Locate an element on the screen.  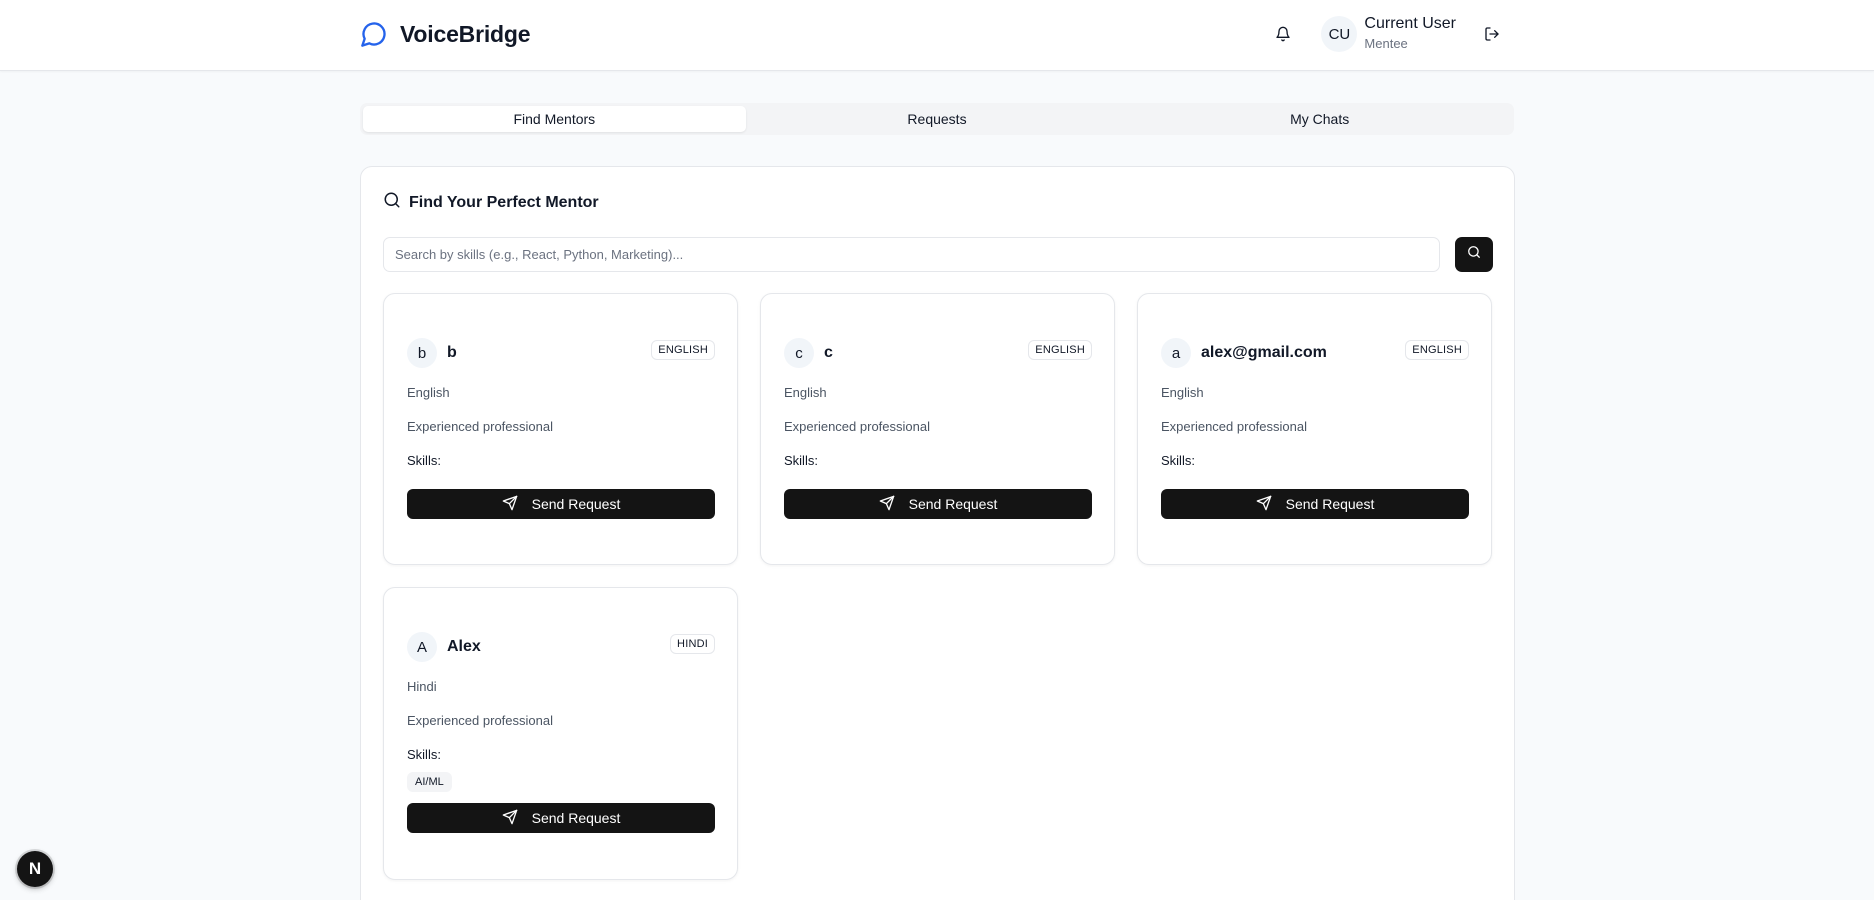
mentor-header: c c is located at coordinates (808, 353).